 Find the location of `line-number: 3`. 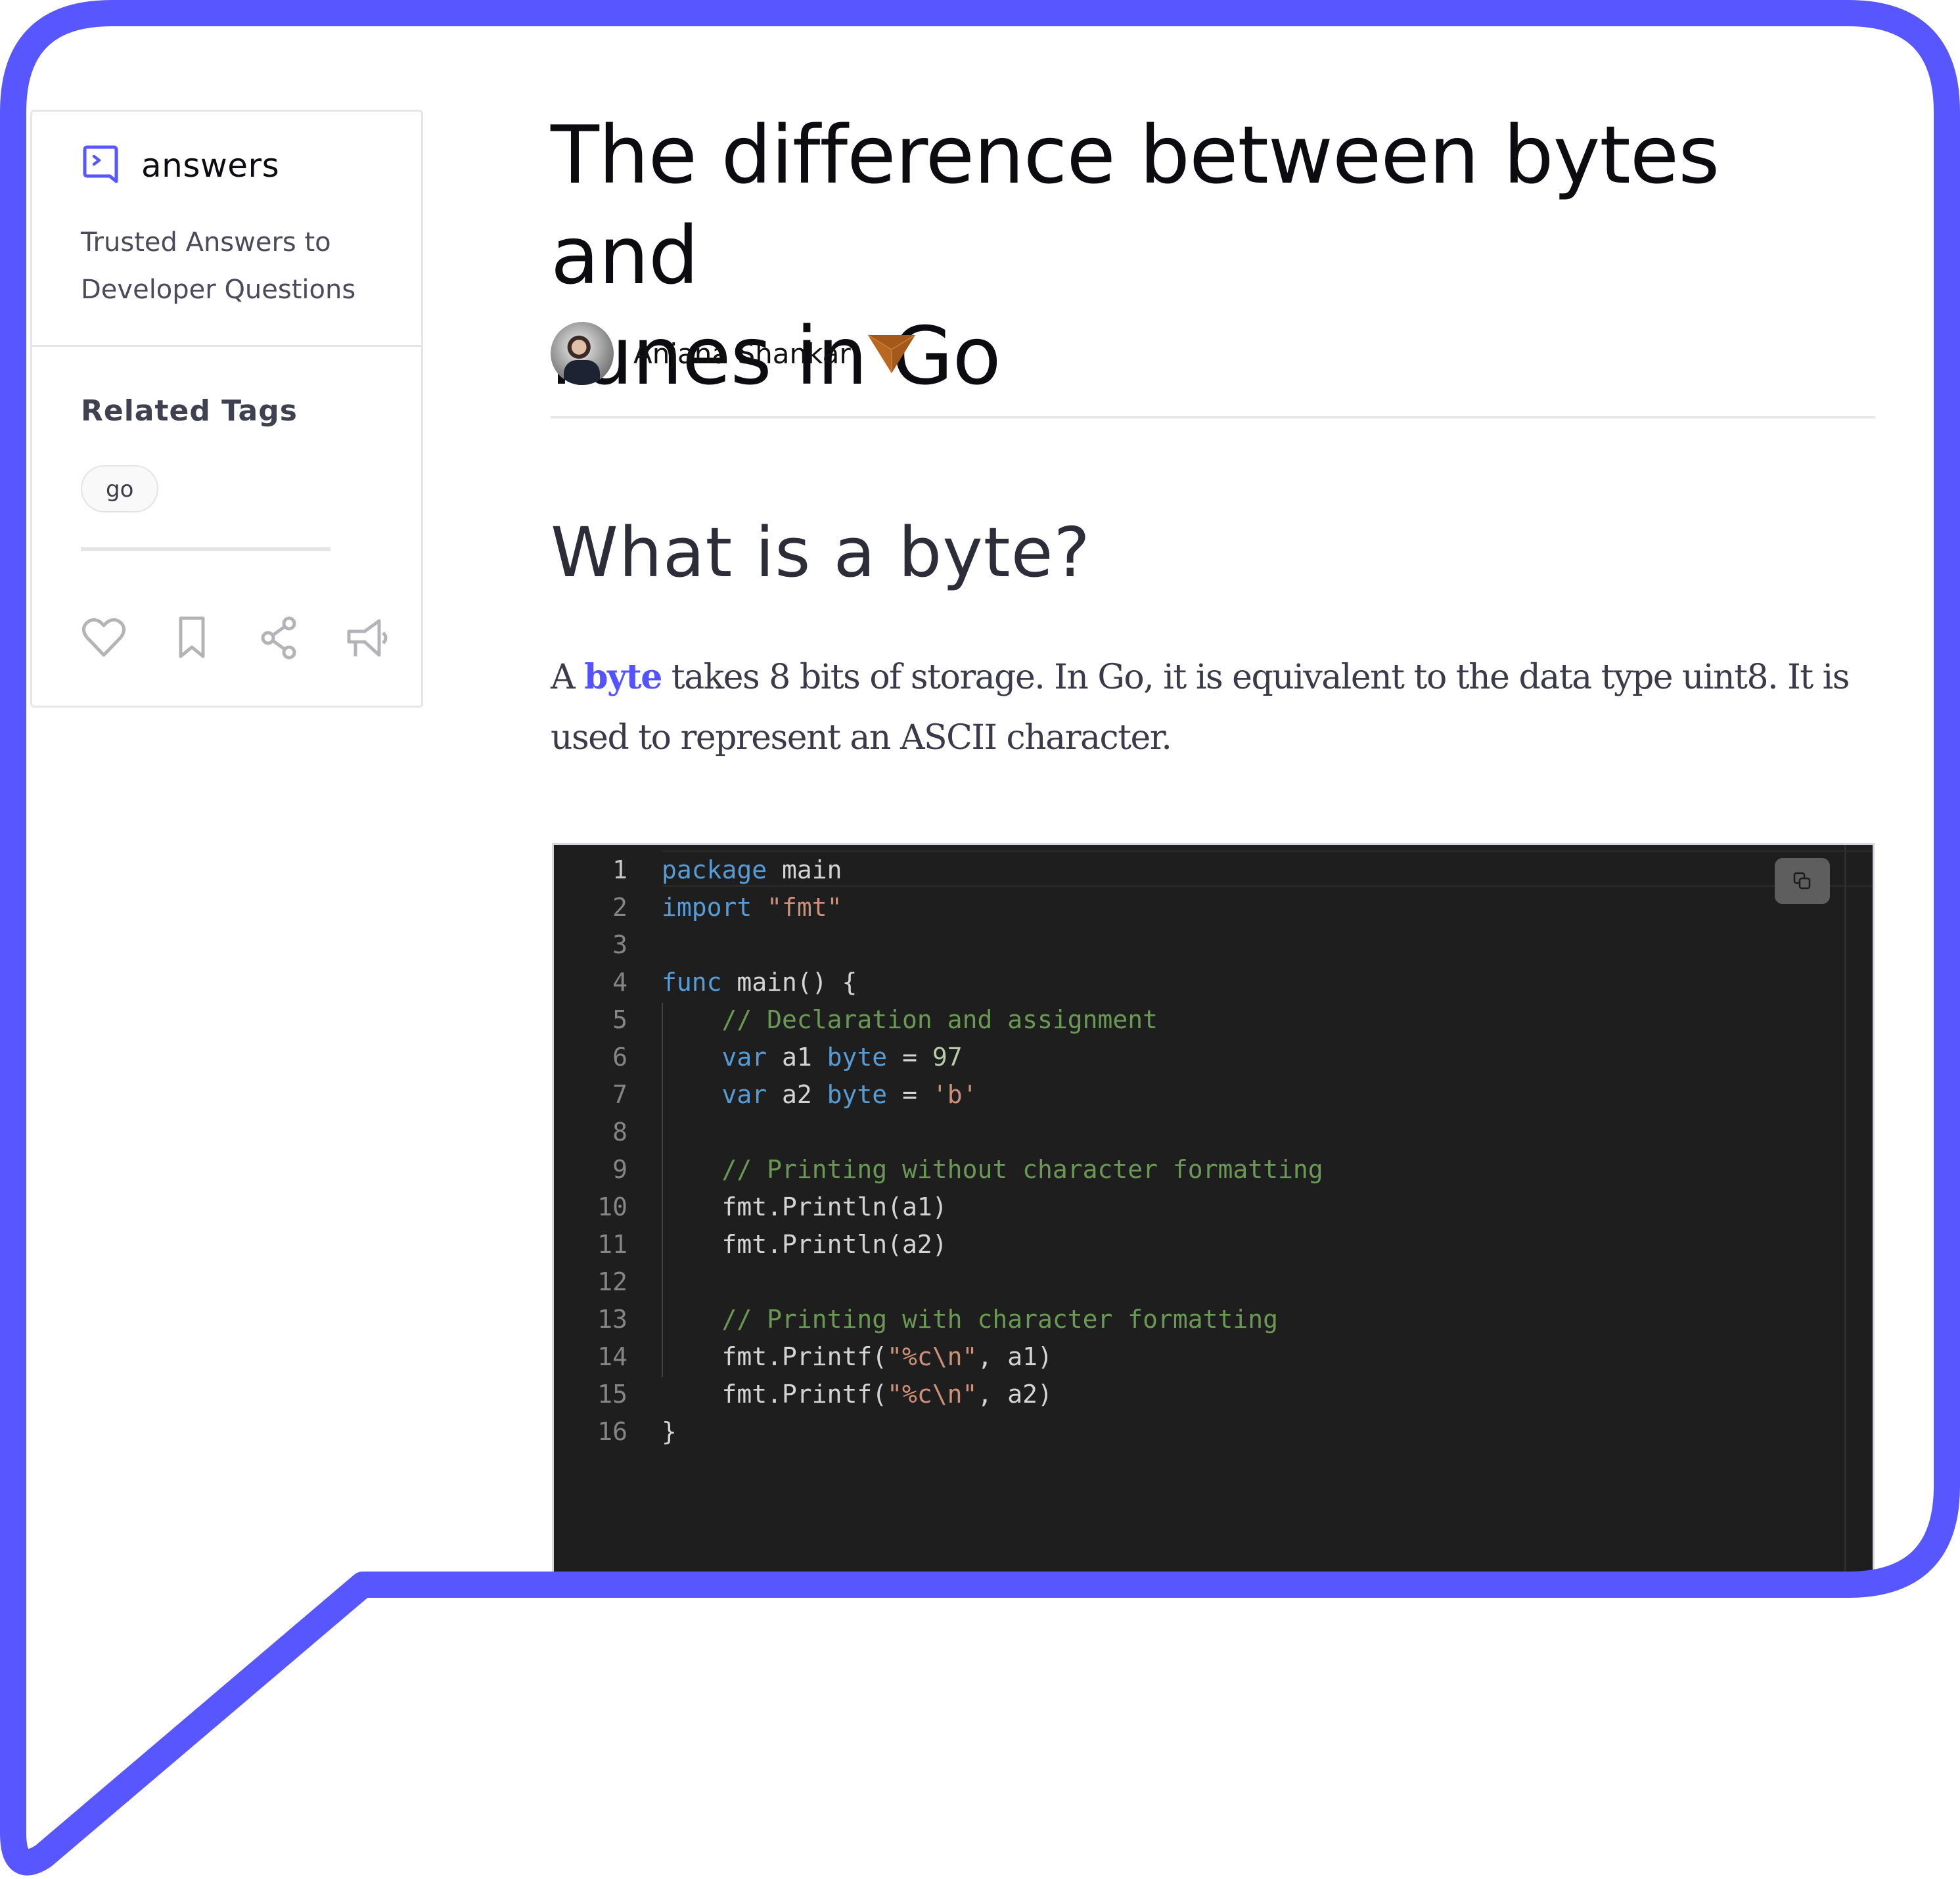

line-number: 3 is located at coordinates (619, 944).